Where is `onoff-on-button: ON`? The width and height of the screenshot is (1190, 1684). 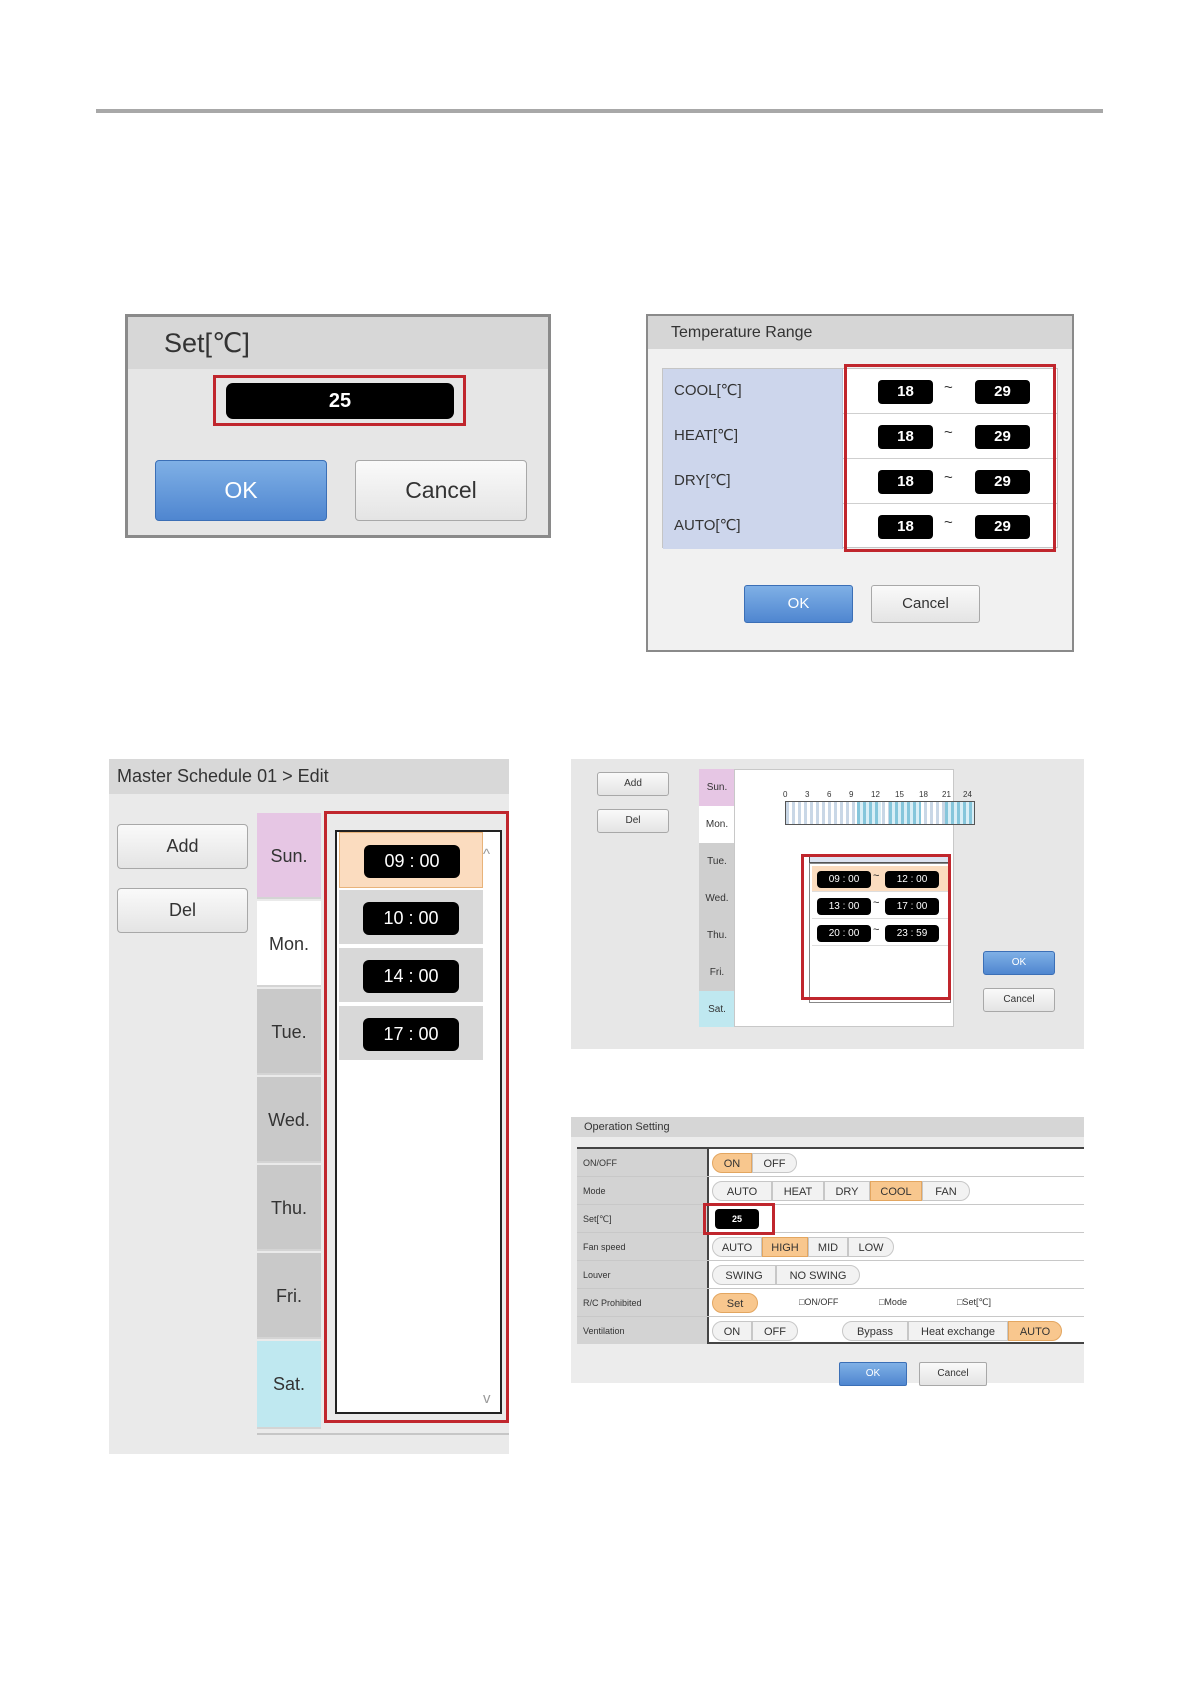 onoff-on-button: ON is located at coordinates (732, 1163).